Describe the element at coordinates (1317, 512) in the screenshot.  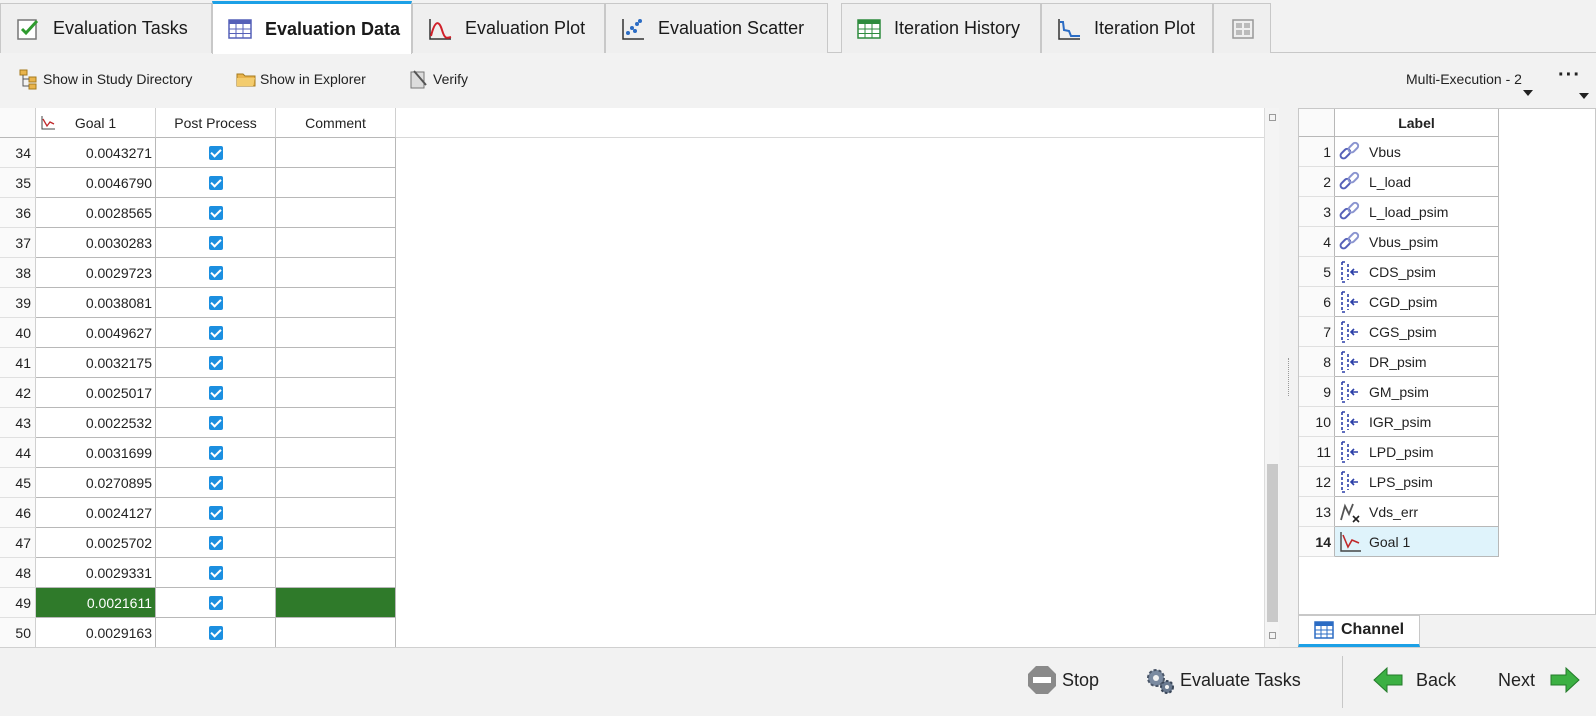
I see `channel-row-number: 13` at that location.